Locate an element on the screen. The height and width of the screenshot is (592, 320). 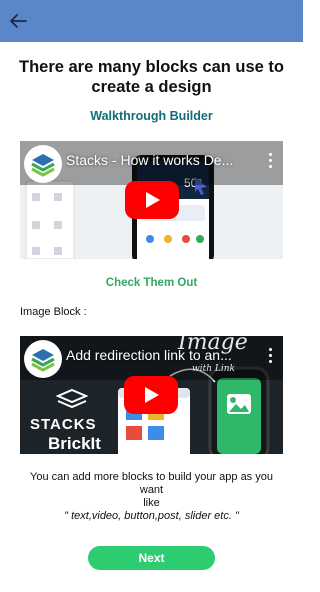
handwriting-with-link-text: with Link is located at coordinates (213, 369).